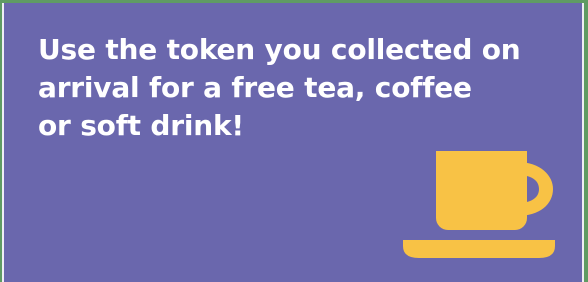 The width and height of the screenshot is (588, 282). Describe the element at coordinates (479, 249) in the screenshot. I see `saucer-shape` at that location.